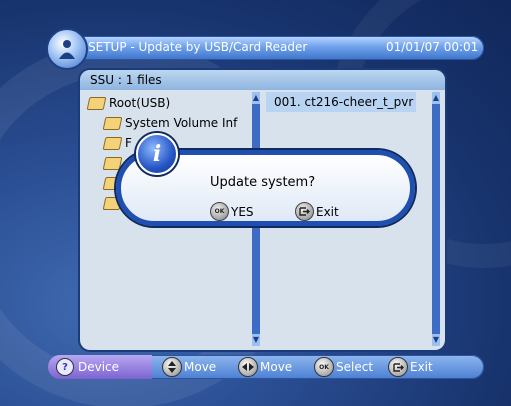 This screenshot has width=511, height=406. I want to click on folder-item: System Volume Inf, so click(170, 123).